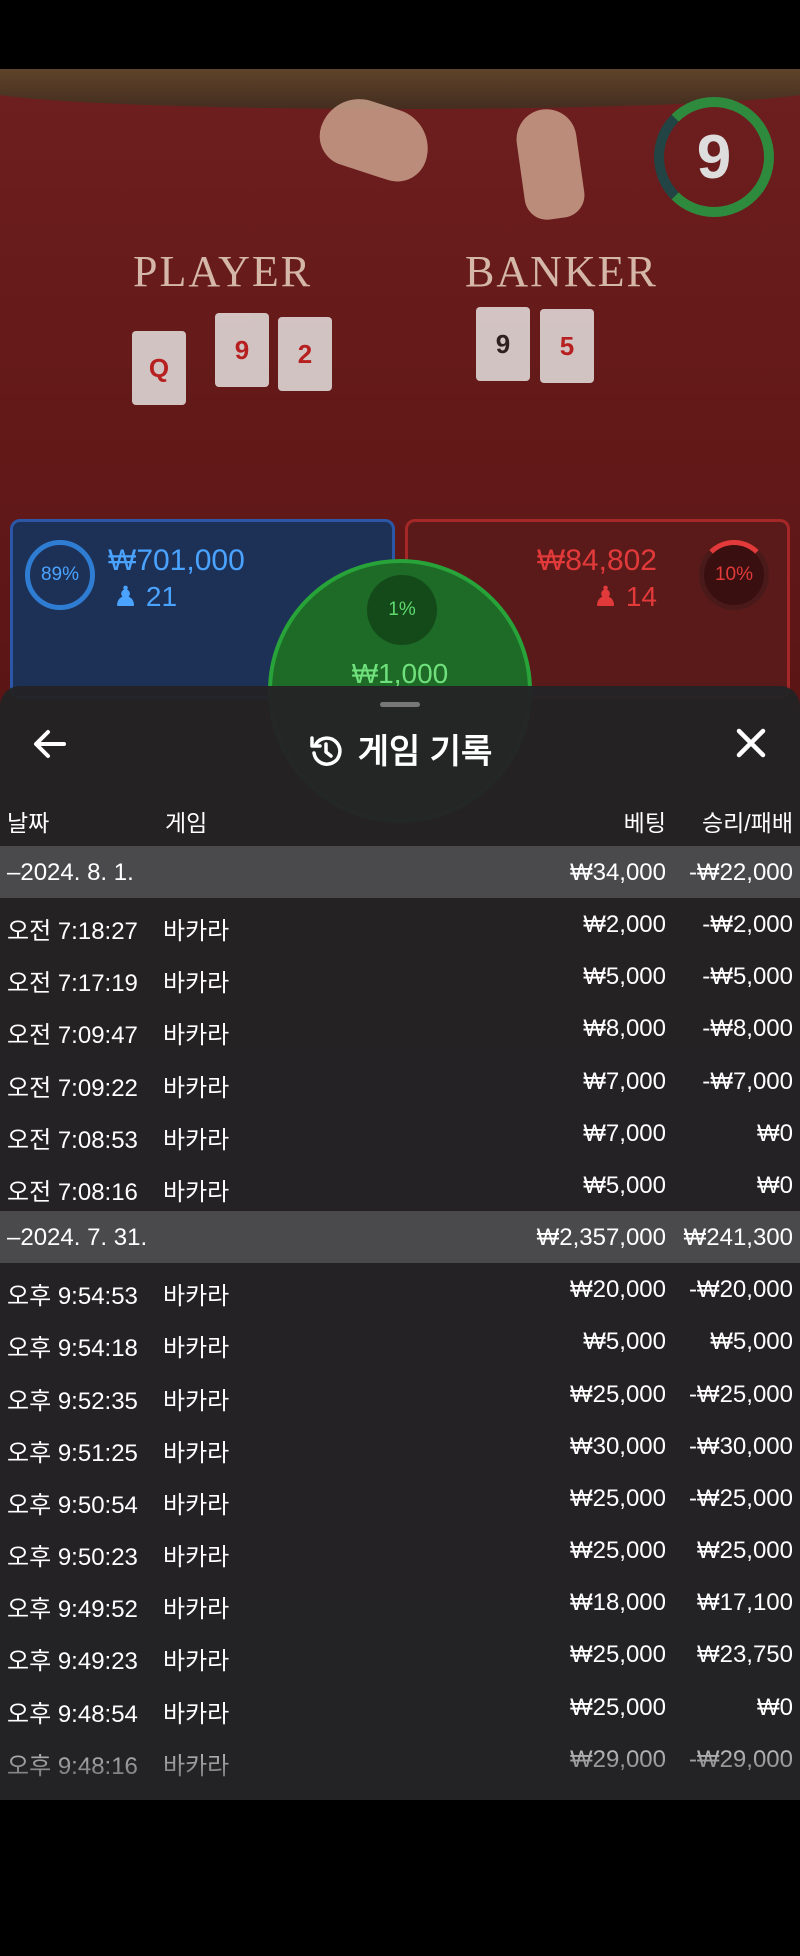  What do you see at coordinates (751, 1342) in the screenshot?
I see `row-result: ₩5,000` at bounding box center [751, 1342].